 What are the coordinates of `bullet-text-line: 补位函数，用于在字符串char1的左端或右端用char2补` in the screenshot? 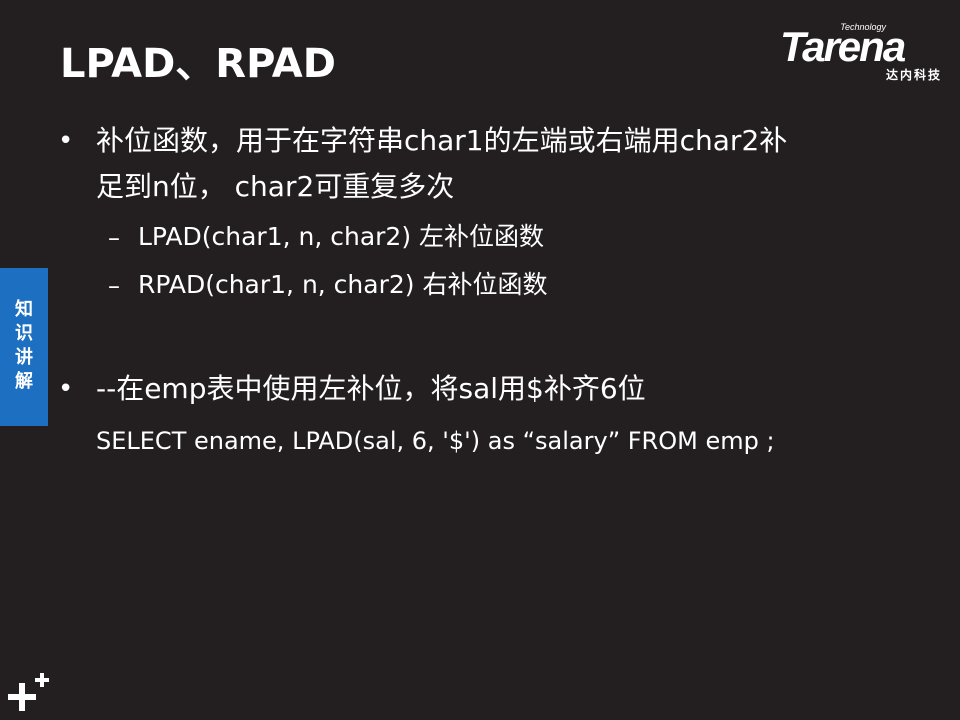 It's located at (442, 140).